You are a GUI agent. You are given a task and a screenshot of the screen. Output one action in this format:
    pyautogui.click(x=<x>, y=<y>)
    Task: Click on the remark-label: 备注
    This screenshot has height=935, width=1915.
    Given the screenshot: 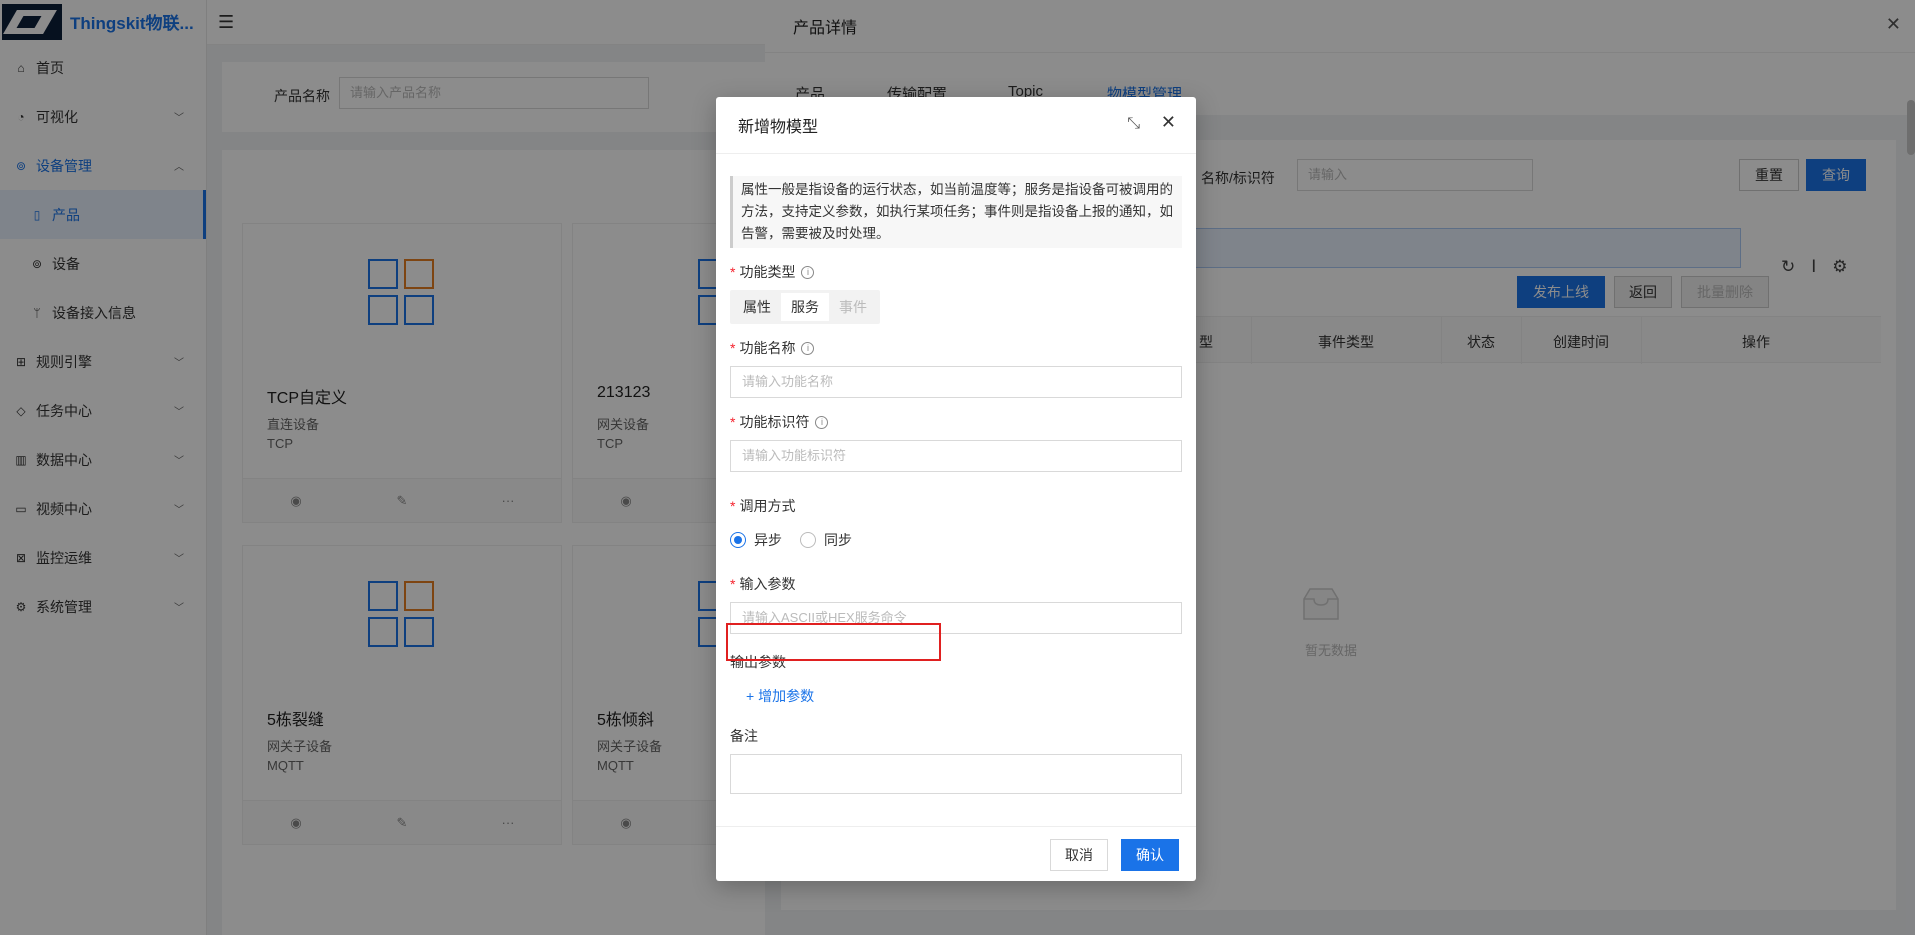 What is the action you would take?
    pyautogui.click(x=744, y=736)
    